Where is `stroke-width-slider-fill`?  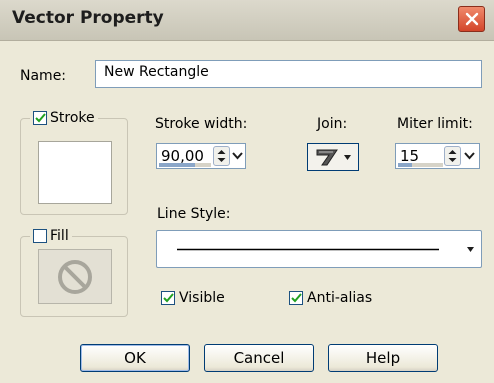
stroke-width-slider-fill is located at coordinates (177, 165).